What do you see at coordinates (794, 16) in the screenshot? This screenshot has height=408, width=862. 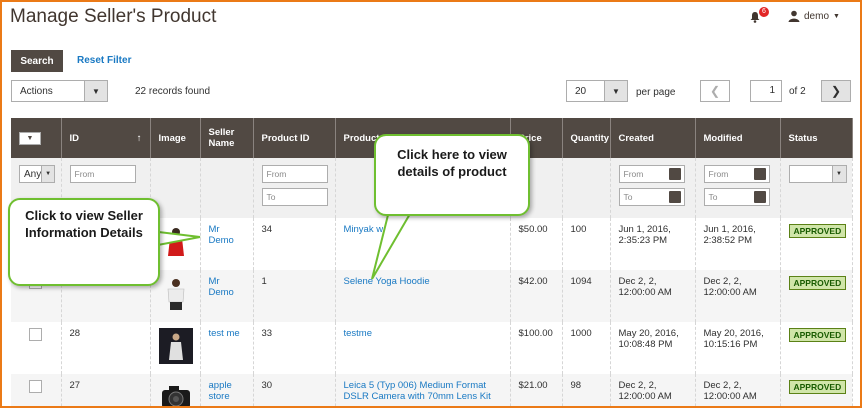 I see `user-icon` at bounding box center [794, 16].